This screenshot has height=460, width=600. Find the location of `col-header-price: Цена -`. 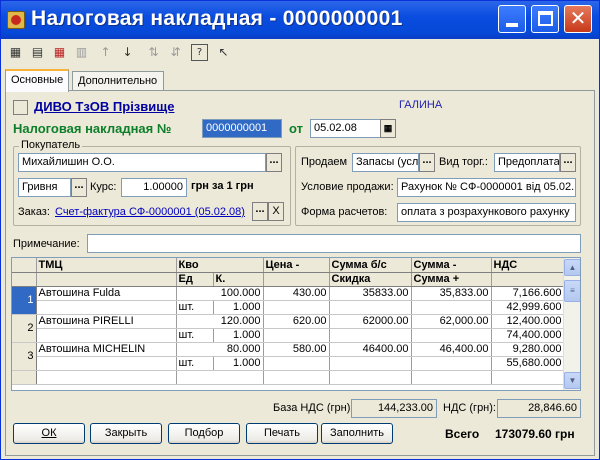

col-header-price: Цена - is located at coordinates (296, 265).